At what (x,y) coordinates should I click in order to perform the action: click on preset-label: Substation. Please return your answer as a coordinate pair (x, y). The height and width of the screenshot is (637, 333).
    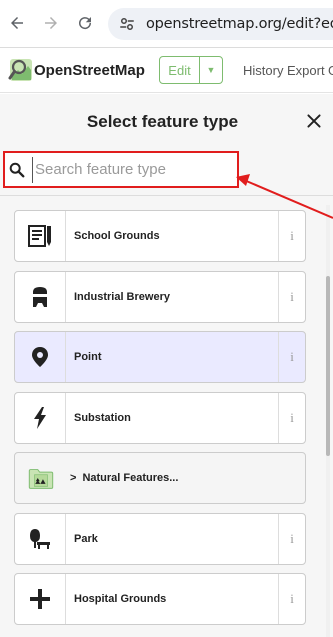
    Looking at the image, I should click on (102, 417).